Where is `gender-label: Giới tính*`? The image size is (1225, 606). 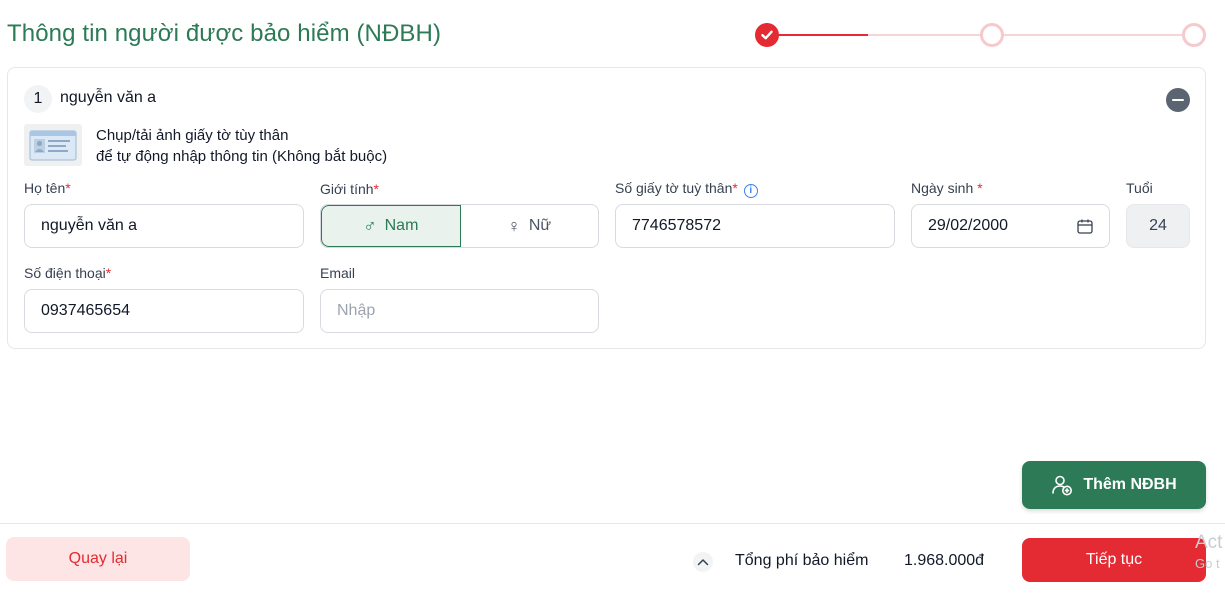 gender-label: Giới tính* is located at coordinates (349, 189).